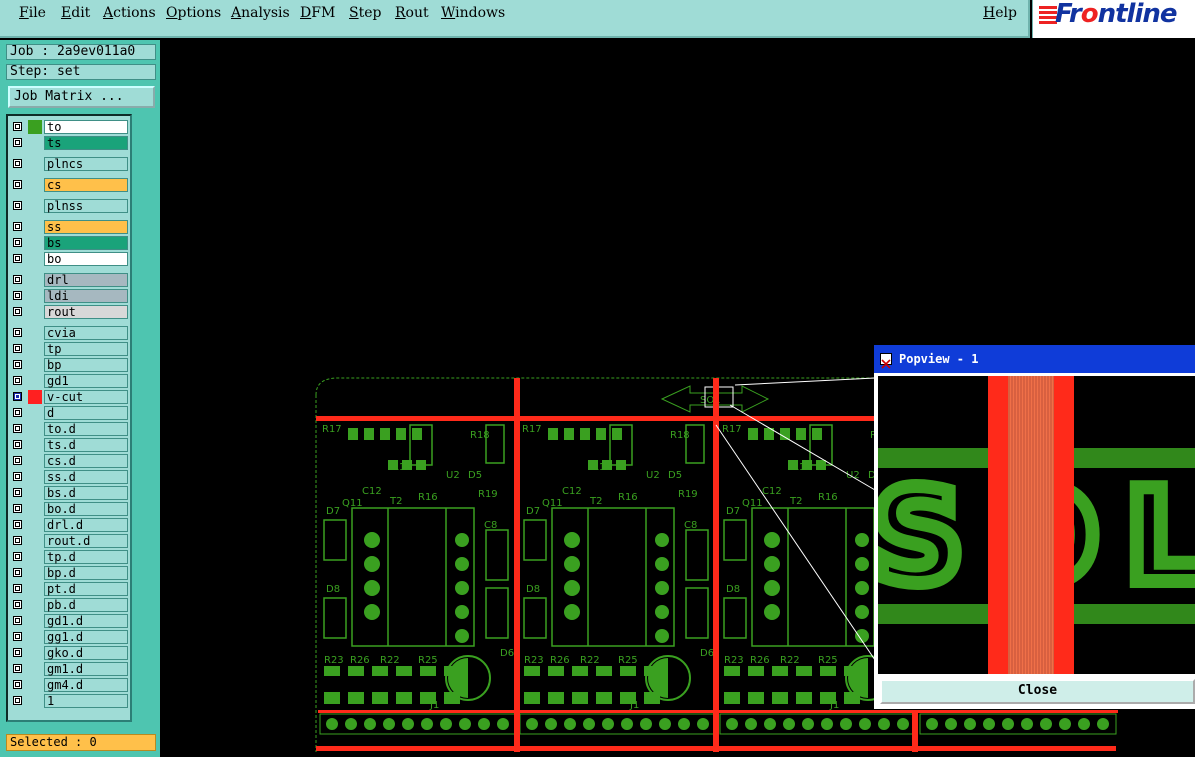 This screenshot has width=1195, height=757. I want to click on layer-row: gko.d, so click(70, 653).